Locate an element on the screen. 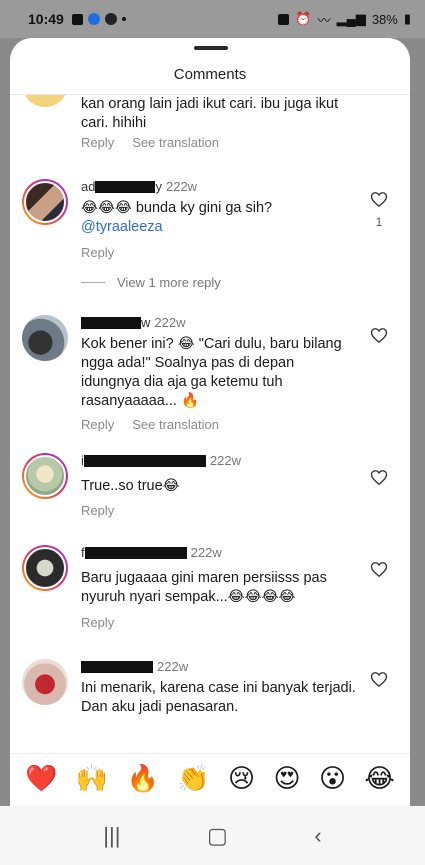 This screenshot has height=865, width=425. comment-header: 222w is located at coordinates (134, 666).